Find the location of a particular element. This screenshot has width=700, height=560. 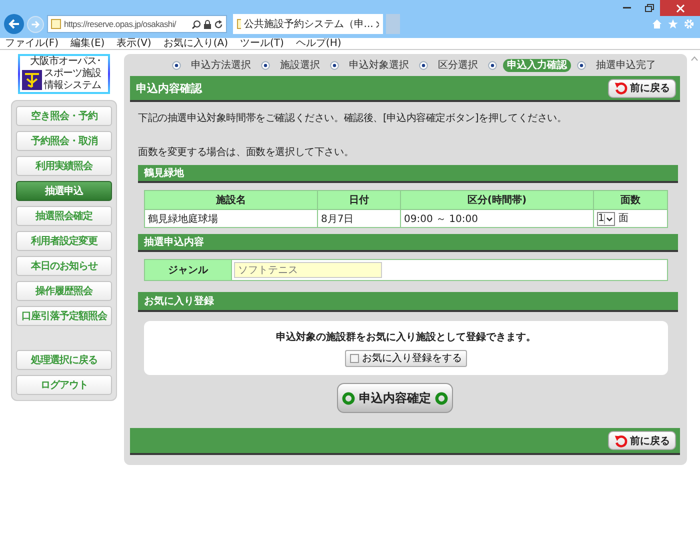

lock-icon is located at coordinates (207, 24).